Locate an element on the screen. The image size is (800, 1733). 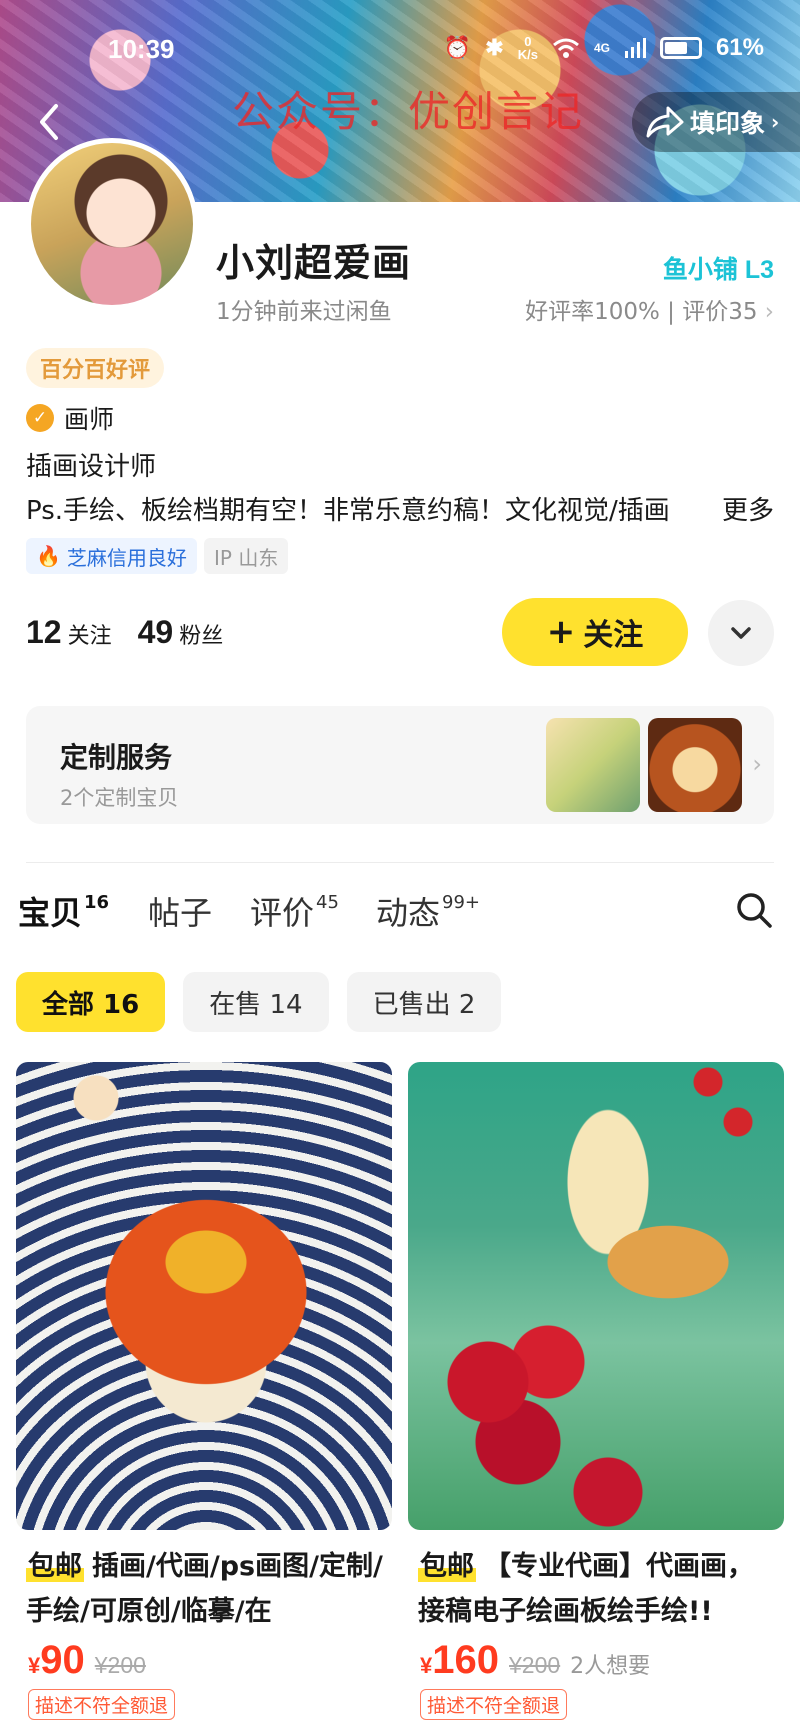
follow-stats: 12 关注 49 粉丝 is located at coordinates (124, 632).